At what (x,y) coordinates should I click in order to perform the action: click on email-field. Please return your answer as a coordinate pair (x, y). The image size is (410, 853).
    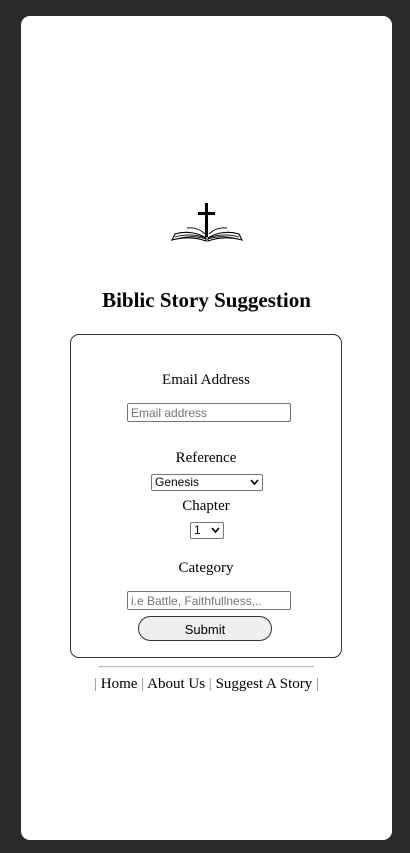
    Looking at the image, I should click on (209, 412).